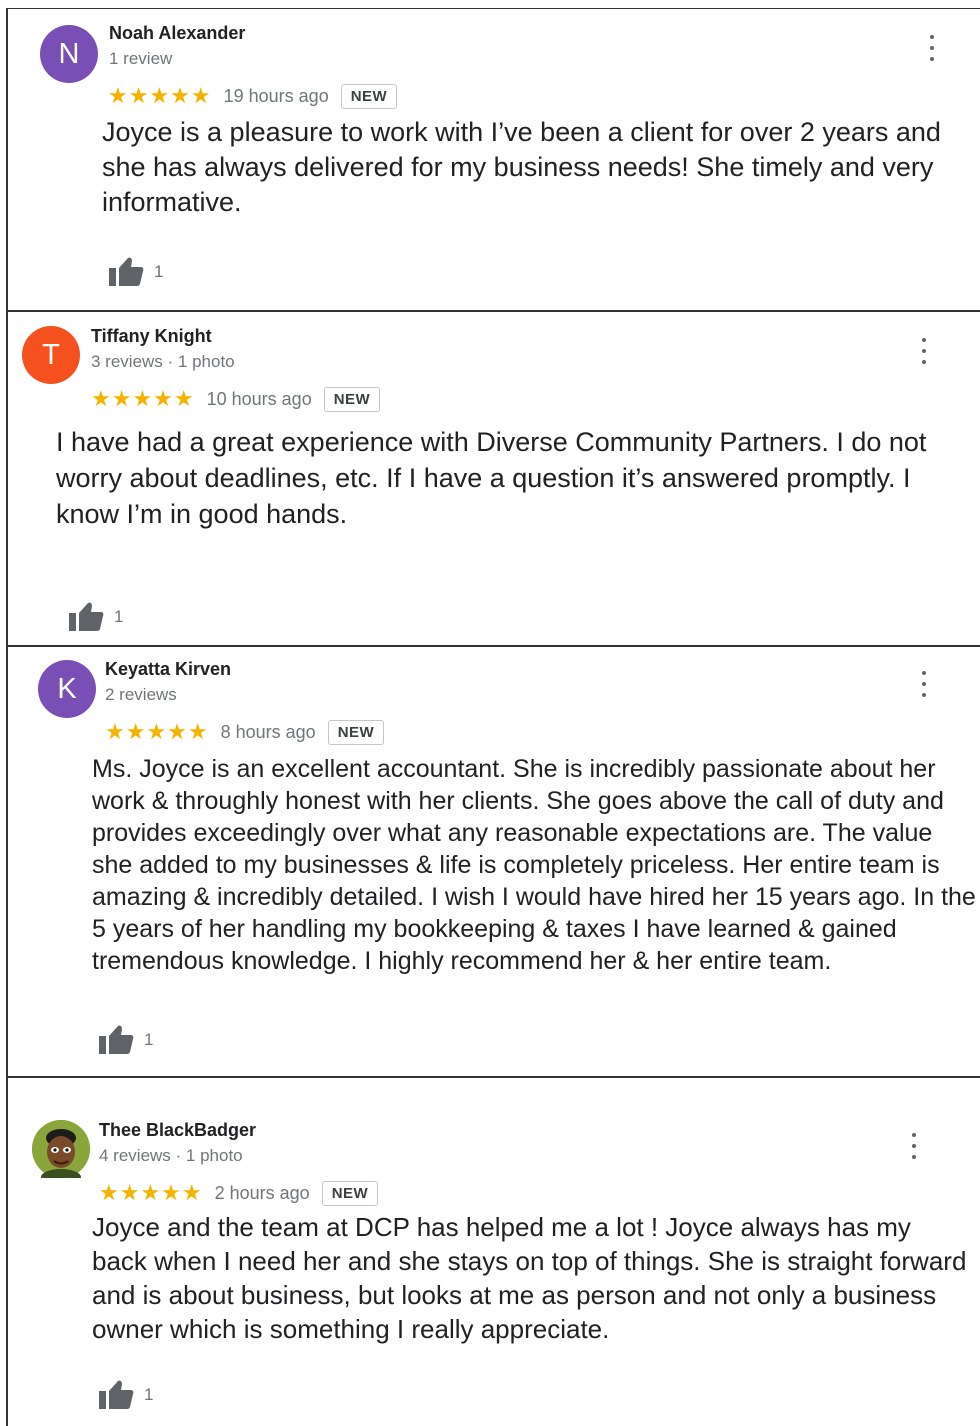 Image resolution: width=980 pixels, height=1426 pixels. Describe the element at coordinates (163, 361) in the screenshot. I see `reviewer-meta: 3 reviews · 1 photo` at that location.